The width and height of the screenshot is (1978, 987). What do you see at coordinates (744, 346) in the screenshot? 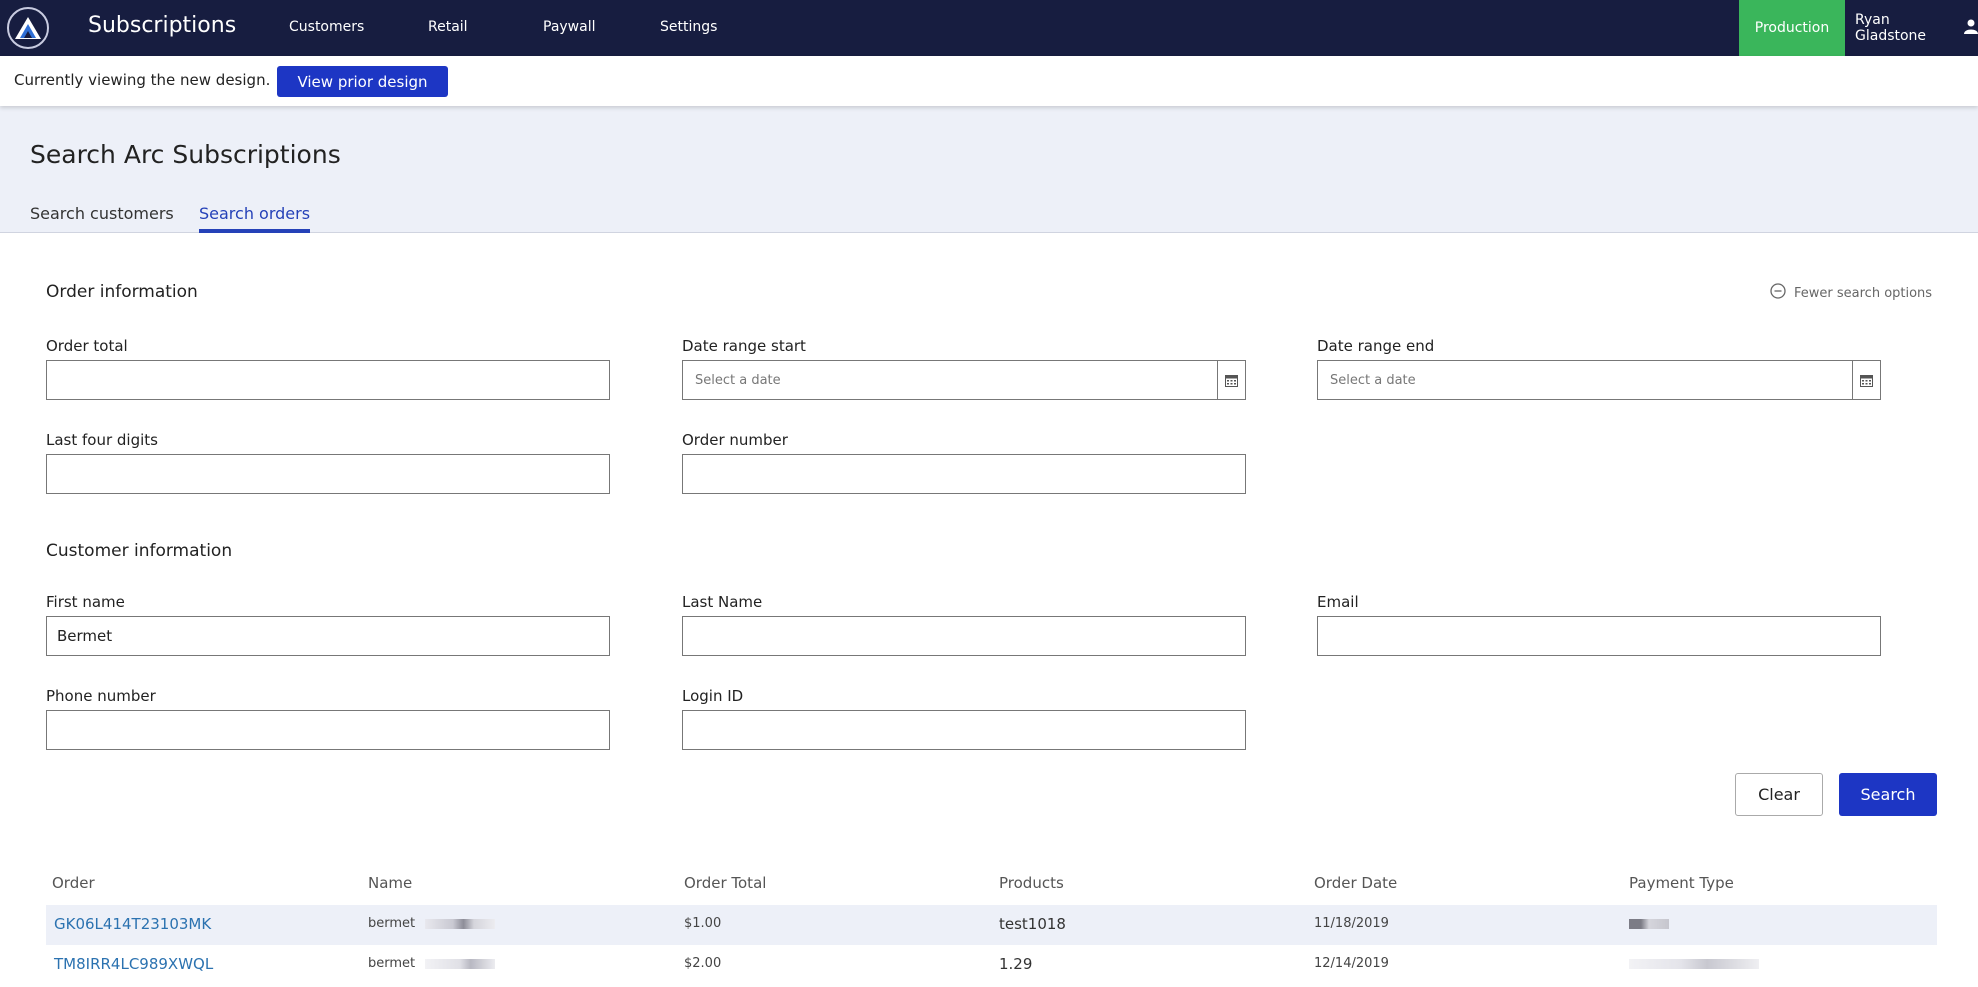
I see `date-range-start-label: Date range start` at bounding box center [744, 346].